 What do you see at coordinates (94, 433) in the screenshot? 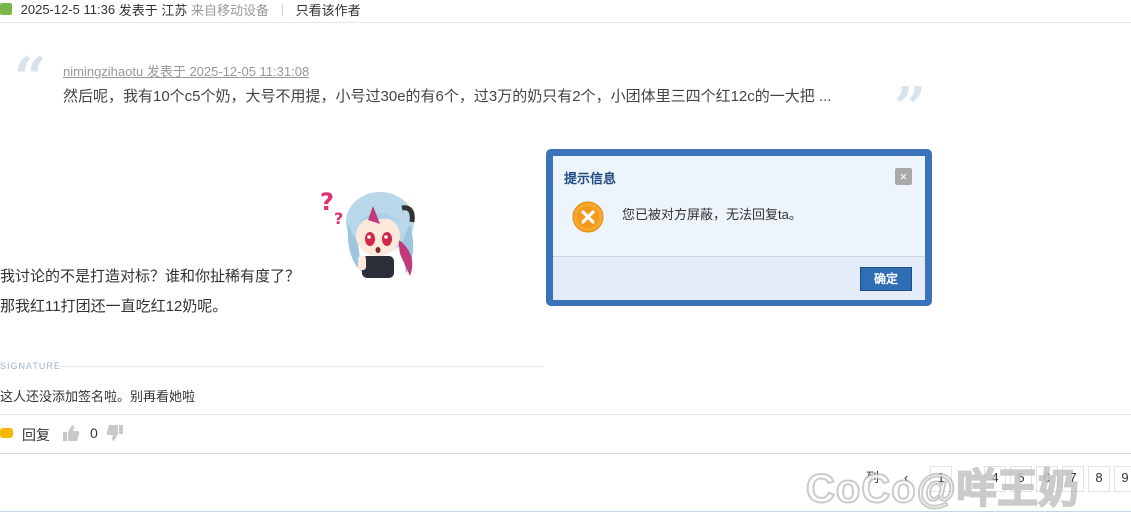
I see `like-count: 0` at bounding box center [94, 433].